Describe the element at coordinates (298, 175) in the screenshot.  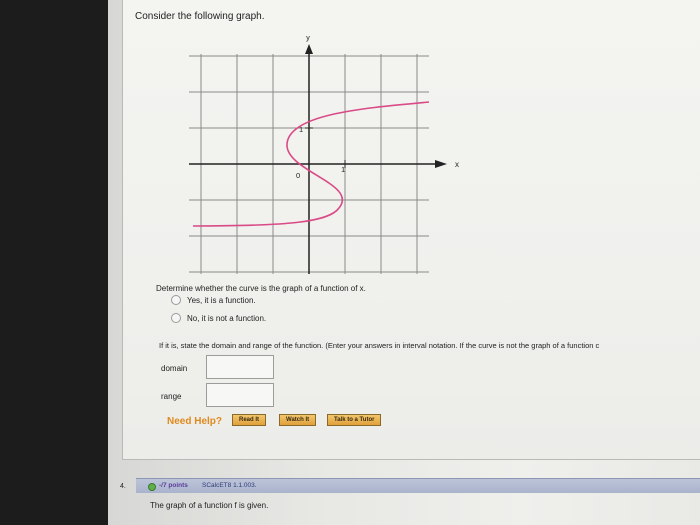
I see `origin-label: 0` at that location.